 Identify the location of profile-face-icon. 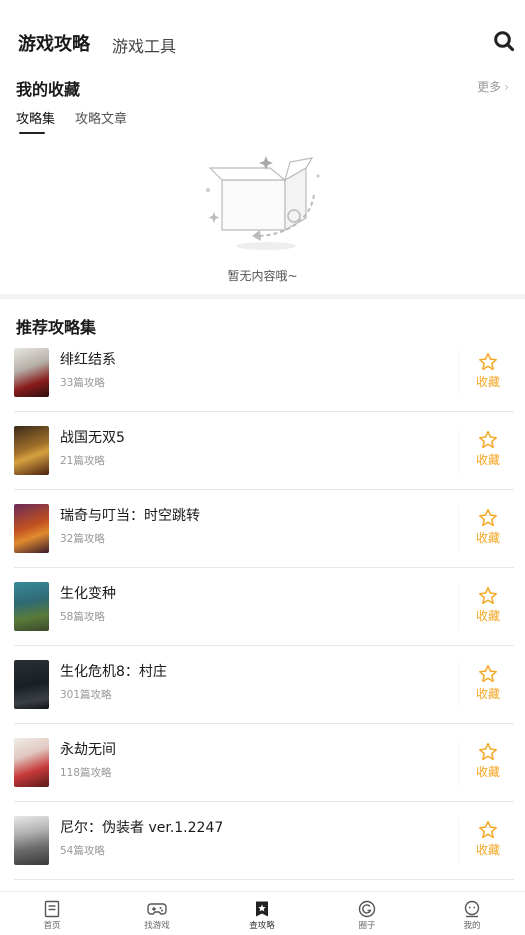
(472, 909).